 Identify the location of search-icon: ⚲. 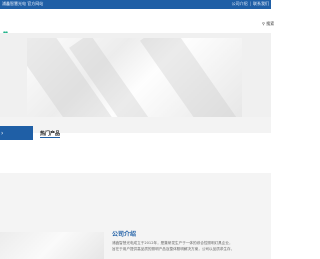
(263, 23).